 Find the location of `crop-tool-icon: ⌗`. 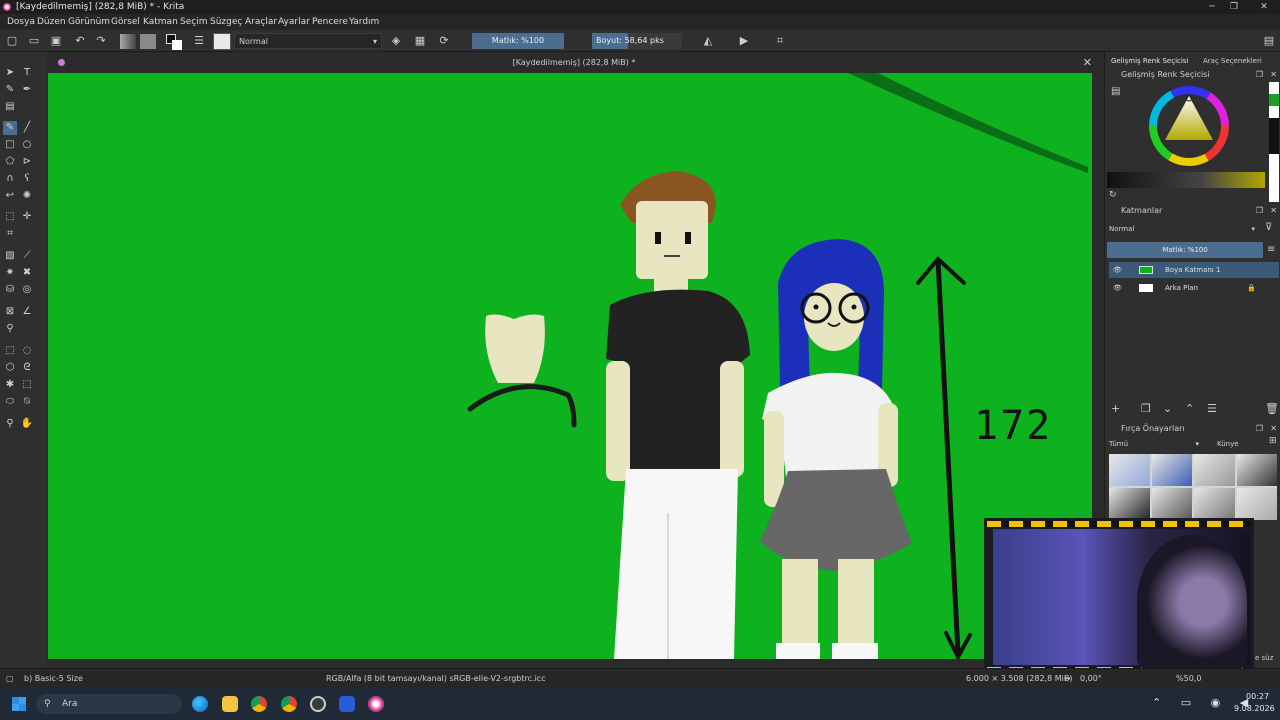

crop-tool-icon: ⌗ is located at coordinates (10, 234).